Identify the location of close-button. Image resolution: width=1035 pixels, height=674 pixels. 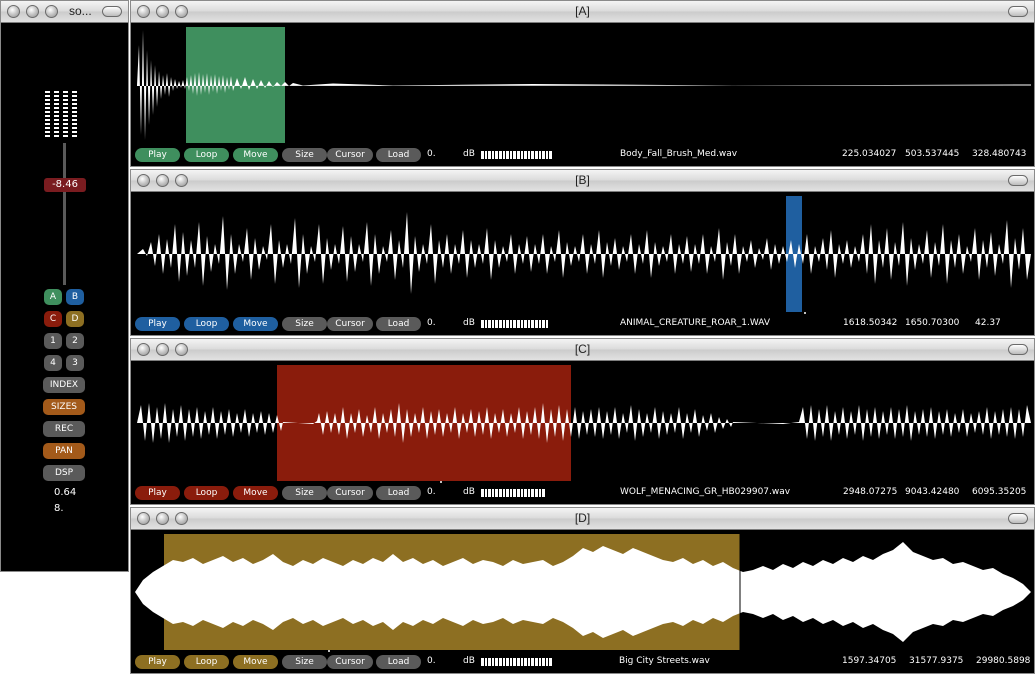
(13, 11).